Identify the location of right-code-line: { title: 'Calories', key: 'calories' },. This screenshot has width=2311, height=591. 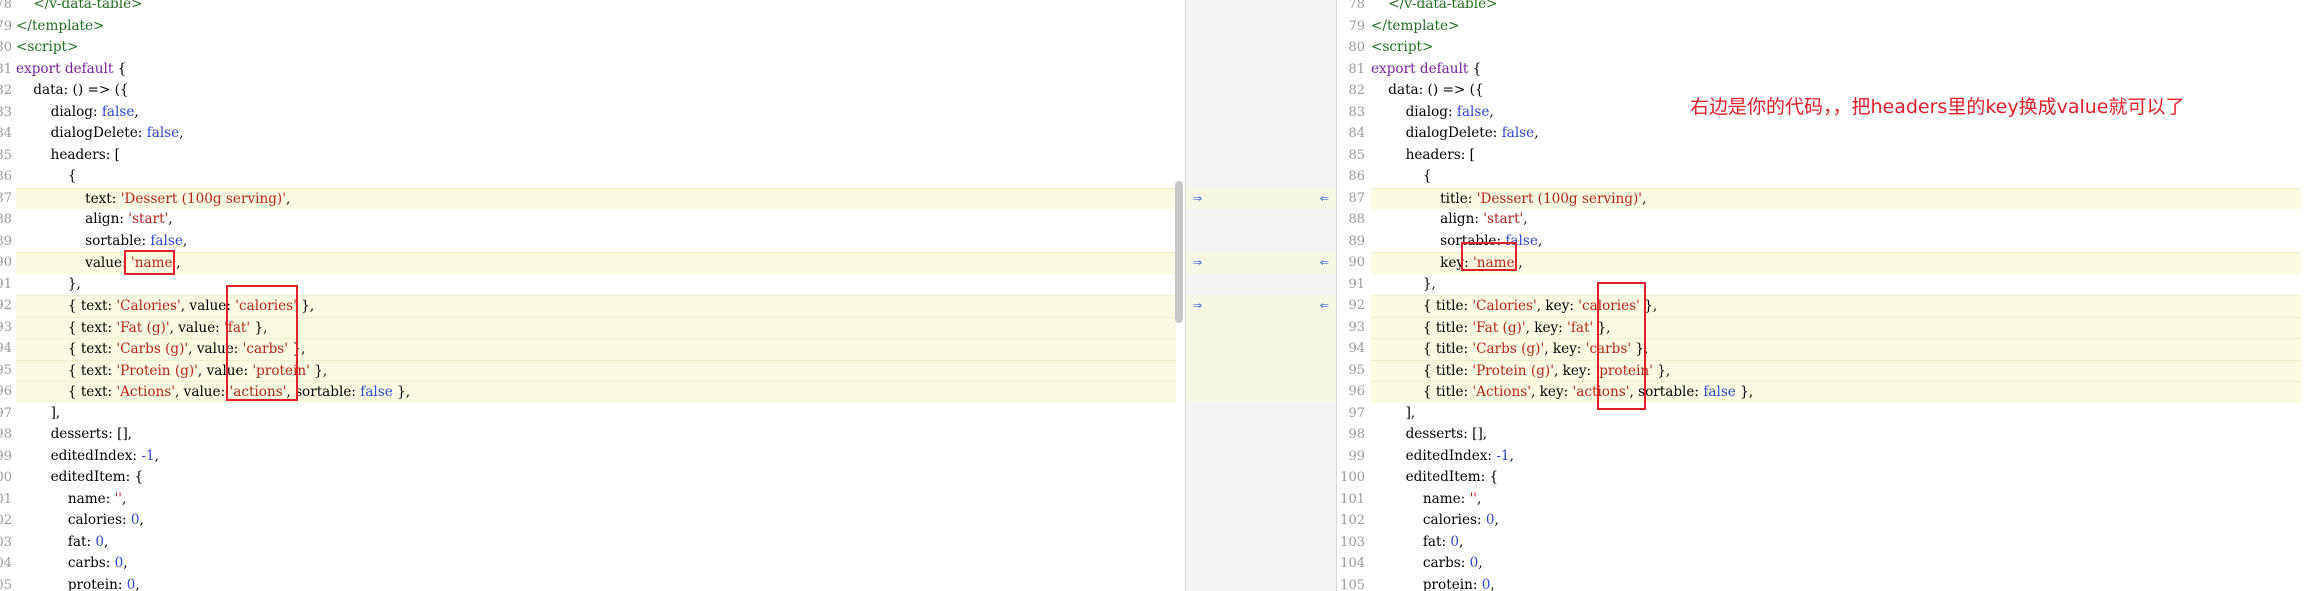
(1836, 306).